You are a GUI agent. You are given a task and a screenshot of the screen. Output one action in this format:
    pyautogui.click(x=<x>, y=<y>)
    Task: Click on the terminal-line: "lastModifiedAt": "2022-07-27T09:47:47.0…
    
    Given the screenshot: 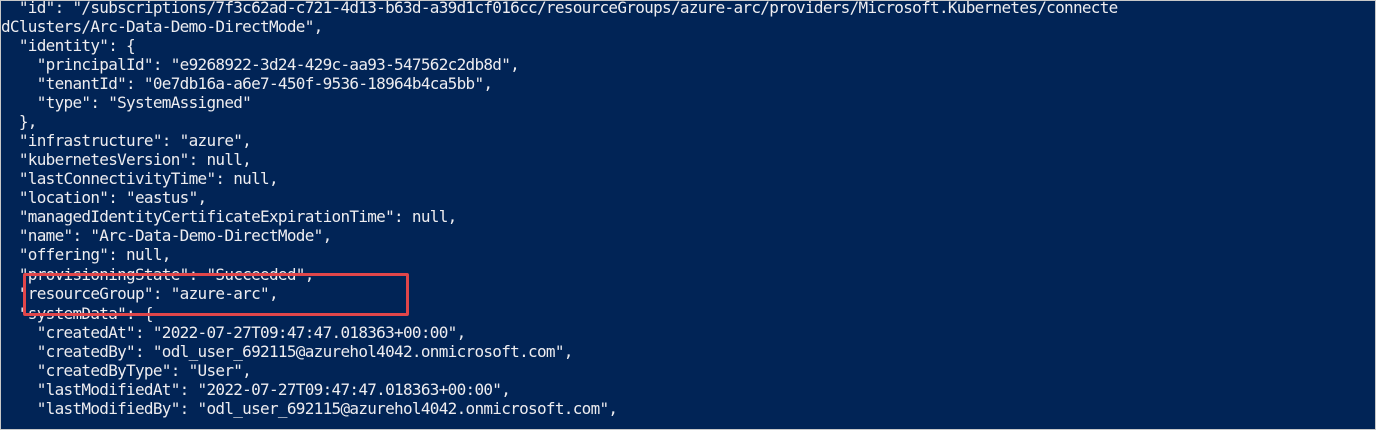 What is the action you would take?
    pyautogui.click(x=256, y=389)
    